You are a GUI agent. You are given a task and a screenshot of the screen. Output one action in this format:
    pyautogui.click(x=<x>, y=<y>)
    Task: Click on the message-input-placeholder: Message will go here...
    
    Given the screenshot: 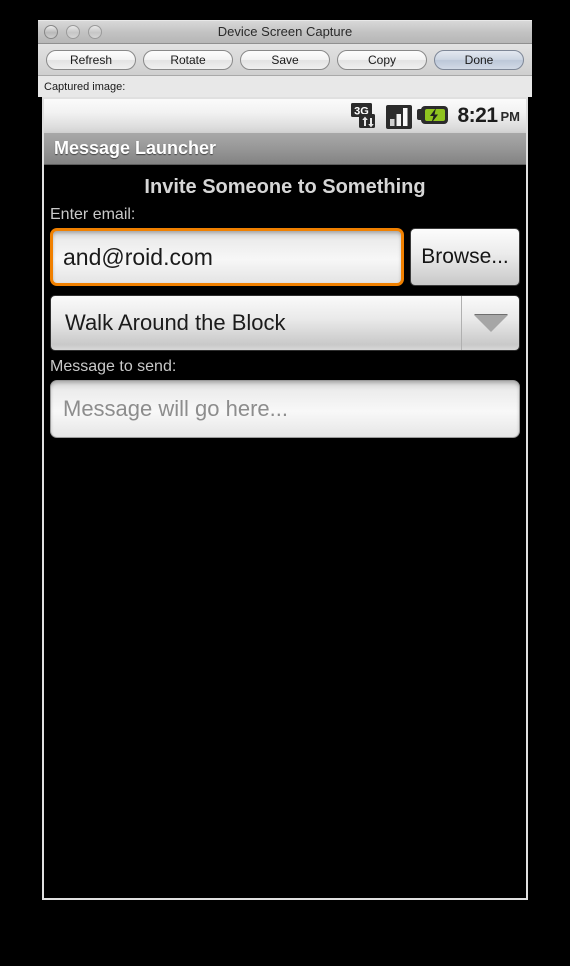 What is the action you would take?
    pyautogui.click(x=175, y=408)
    